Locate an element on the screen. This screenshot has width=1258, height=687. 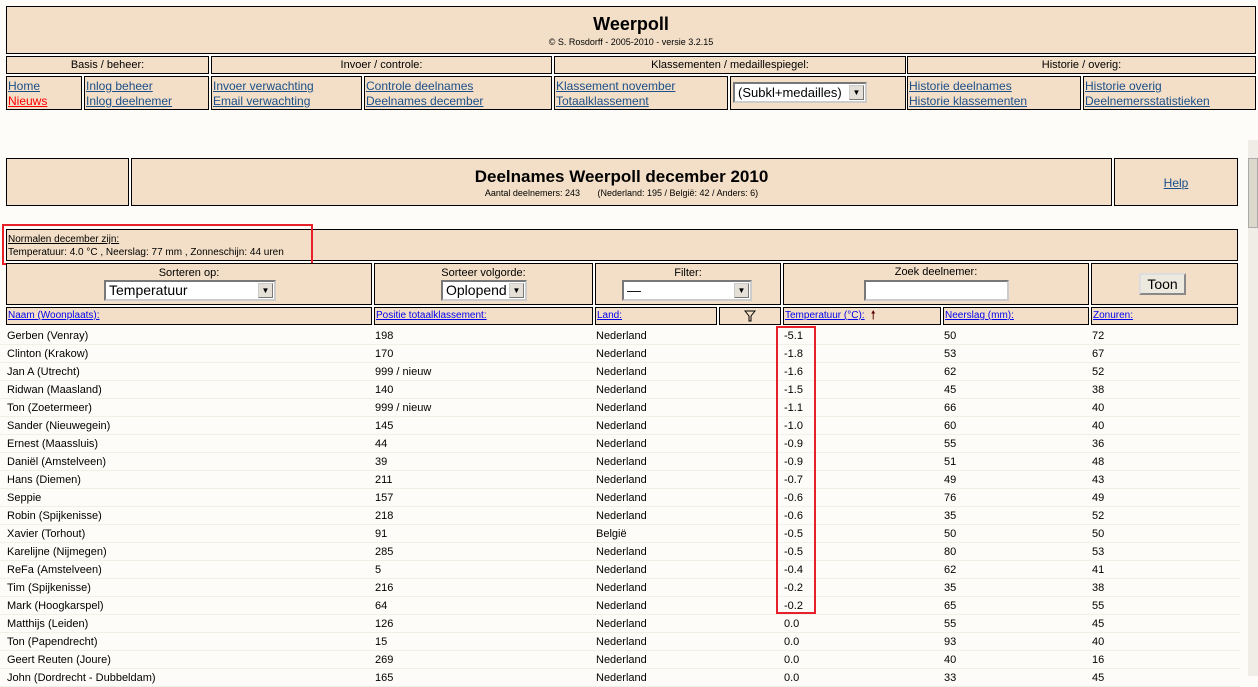
col-header-land: Land: is located at coordinates (656, 316).